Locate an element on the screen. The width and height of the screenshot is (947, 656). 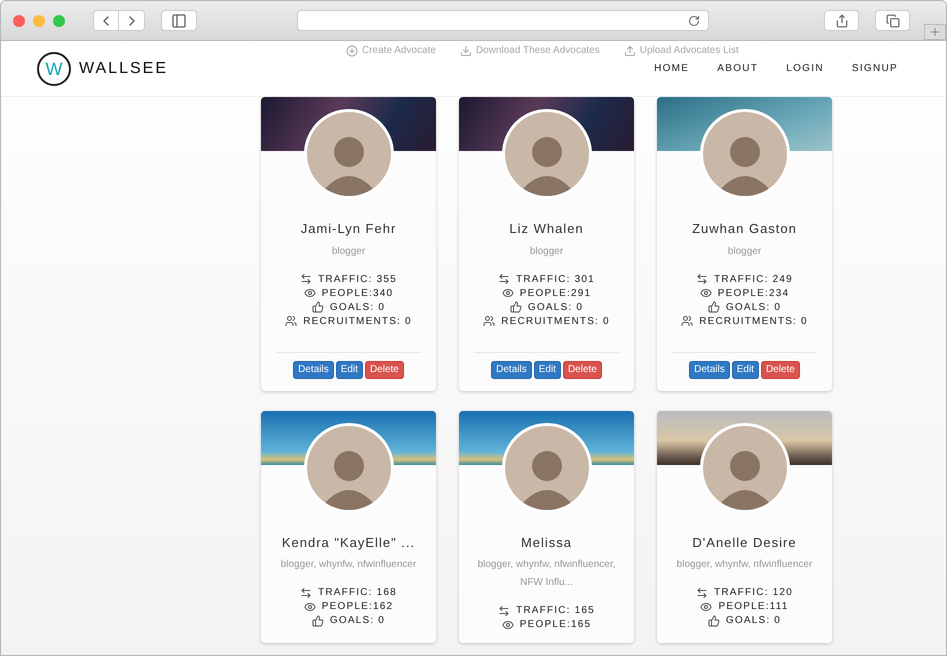
share-icon is located at coordinates (841, 21).